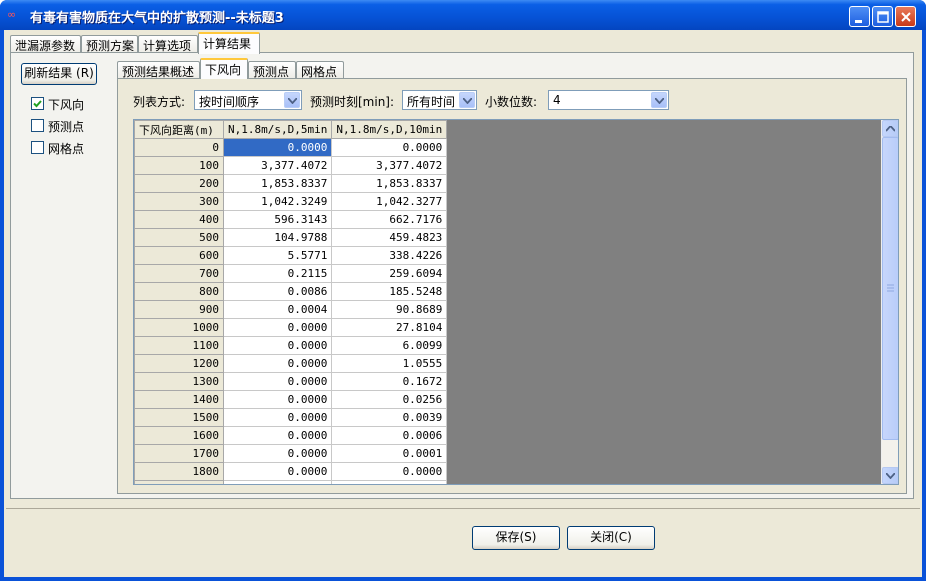 Image resolution: width=926 pixels, height=581 pixels. I want to click on row-header-cell: 1800, so click(179, 471).